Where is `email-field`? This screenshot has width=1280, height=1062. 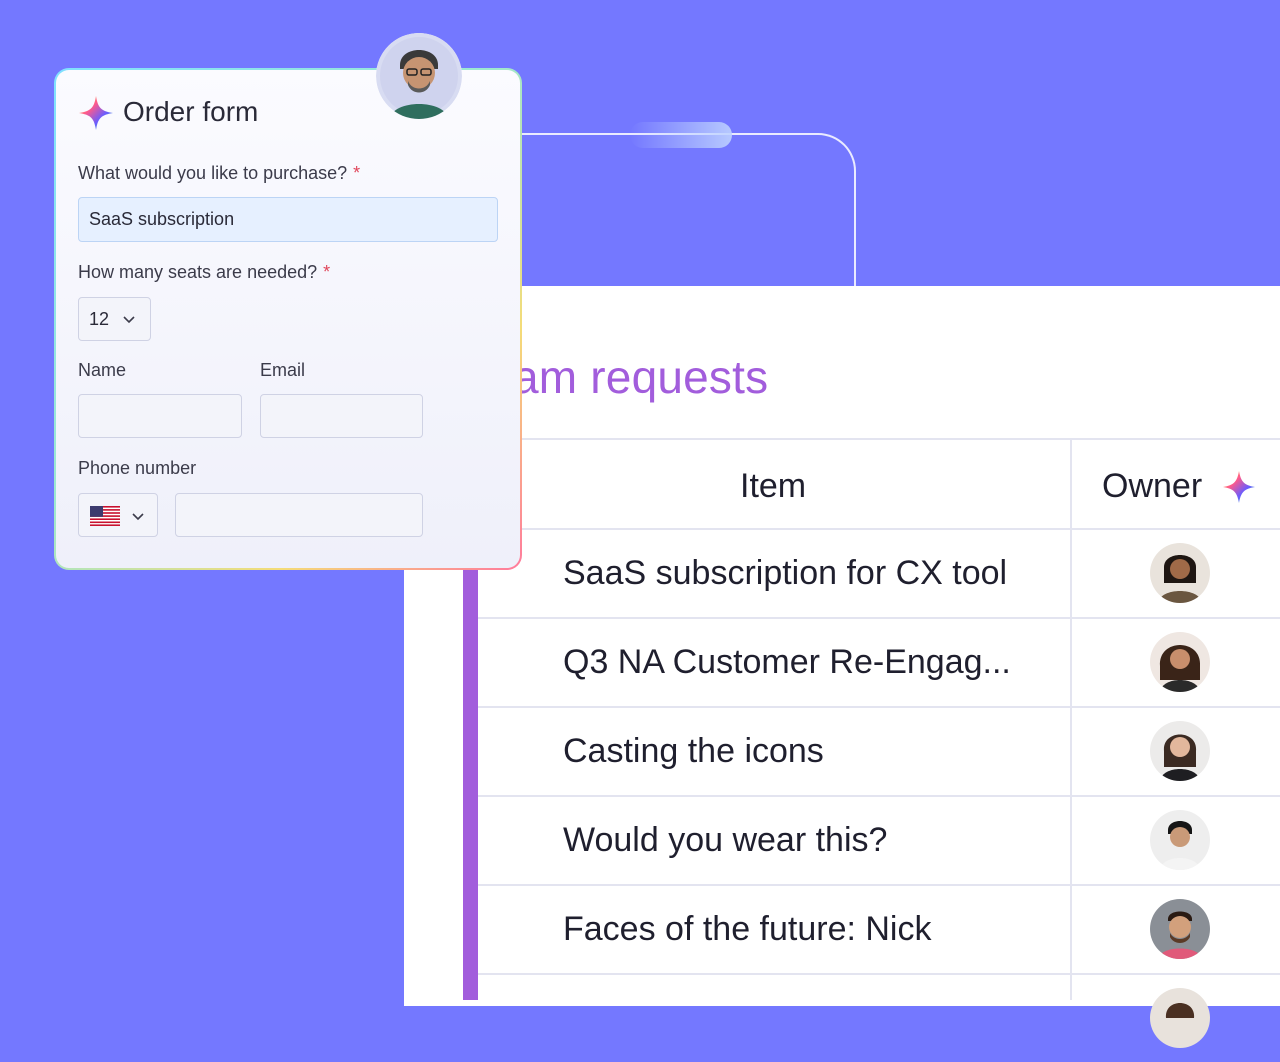 email-field is located at coordinates (341, 416).